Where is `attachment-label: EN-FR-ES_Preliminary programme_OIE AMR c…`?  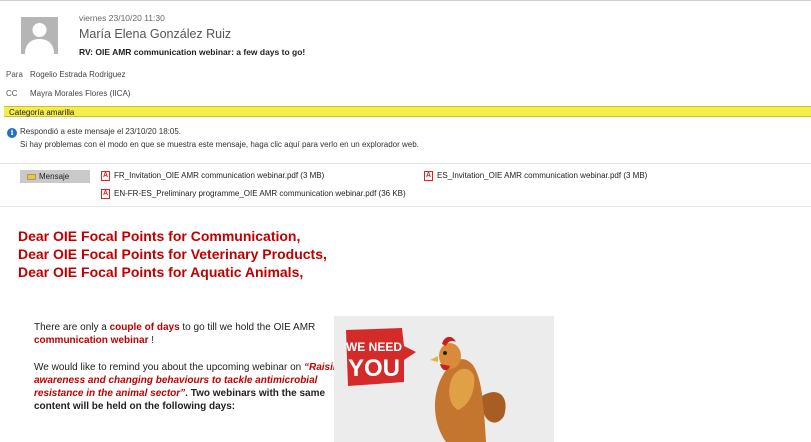 attachment-label: EN-FR-ES_Preliminary programme_OIE AMR c… is located at coordinates (260, 194).